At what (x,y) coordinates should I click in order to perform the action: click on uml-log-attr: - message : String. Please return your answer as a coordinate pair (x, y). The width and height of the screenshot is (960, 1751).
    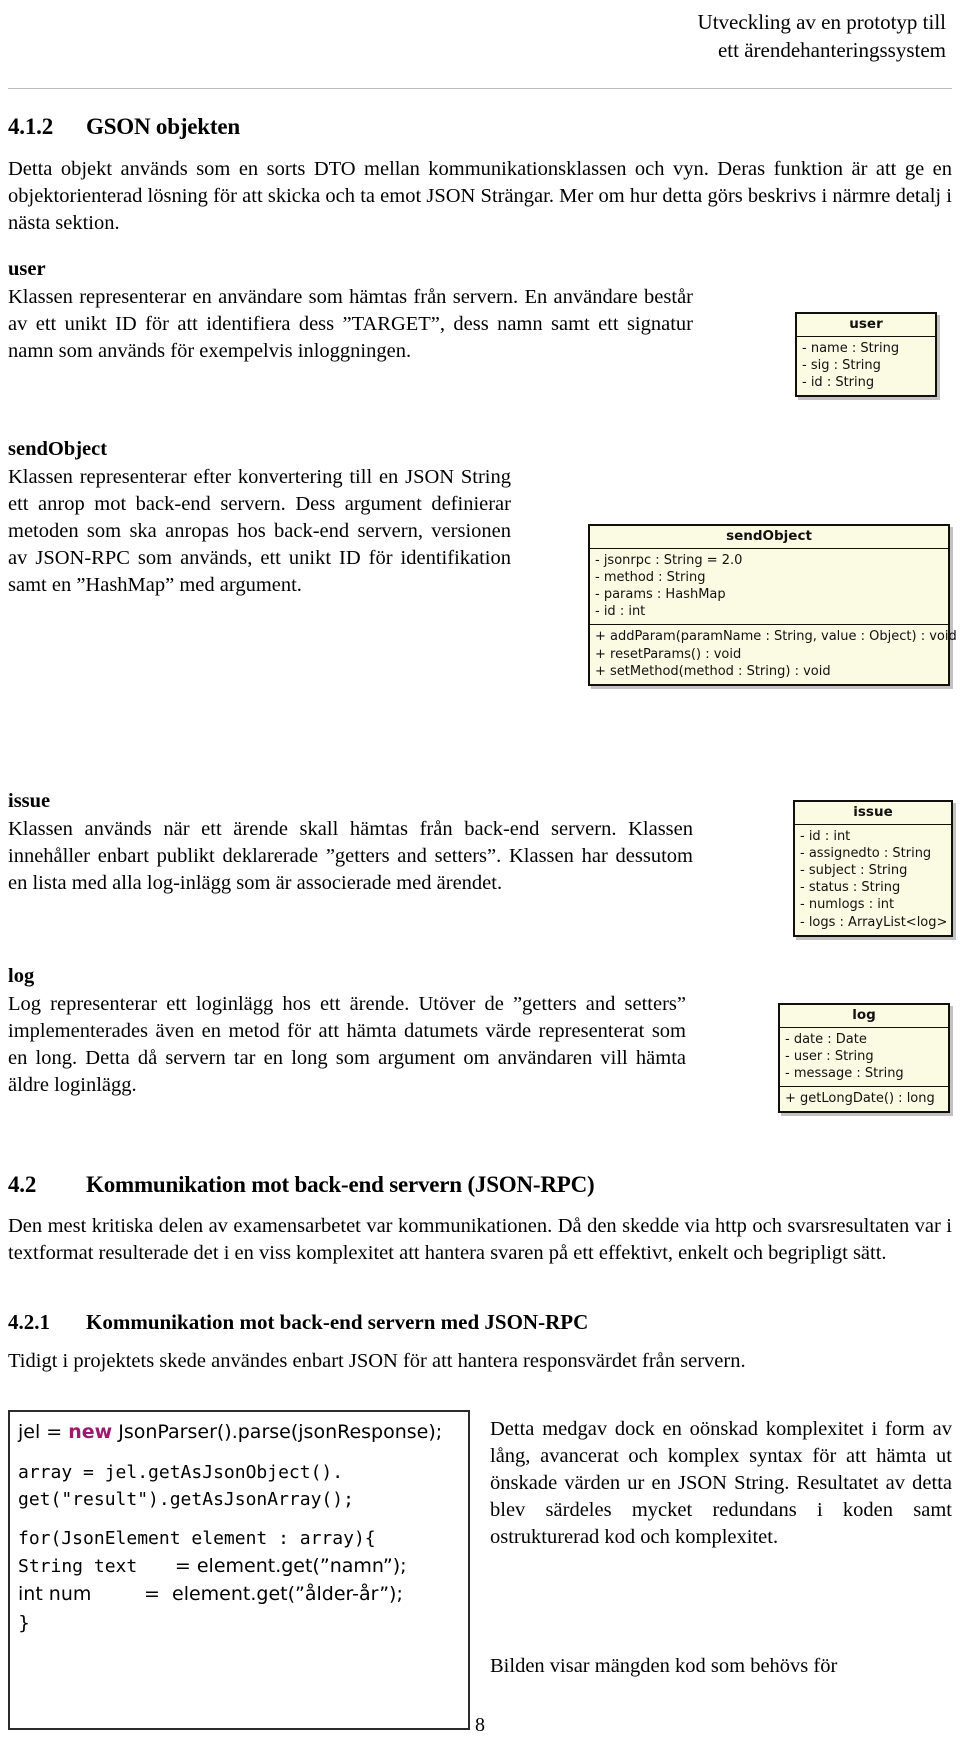
    Looking at the image, I should click on (844, 1074).